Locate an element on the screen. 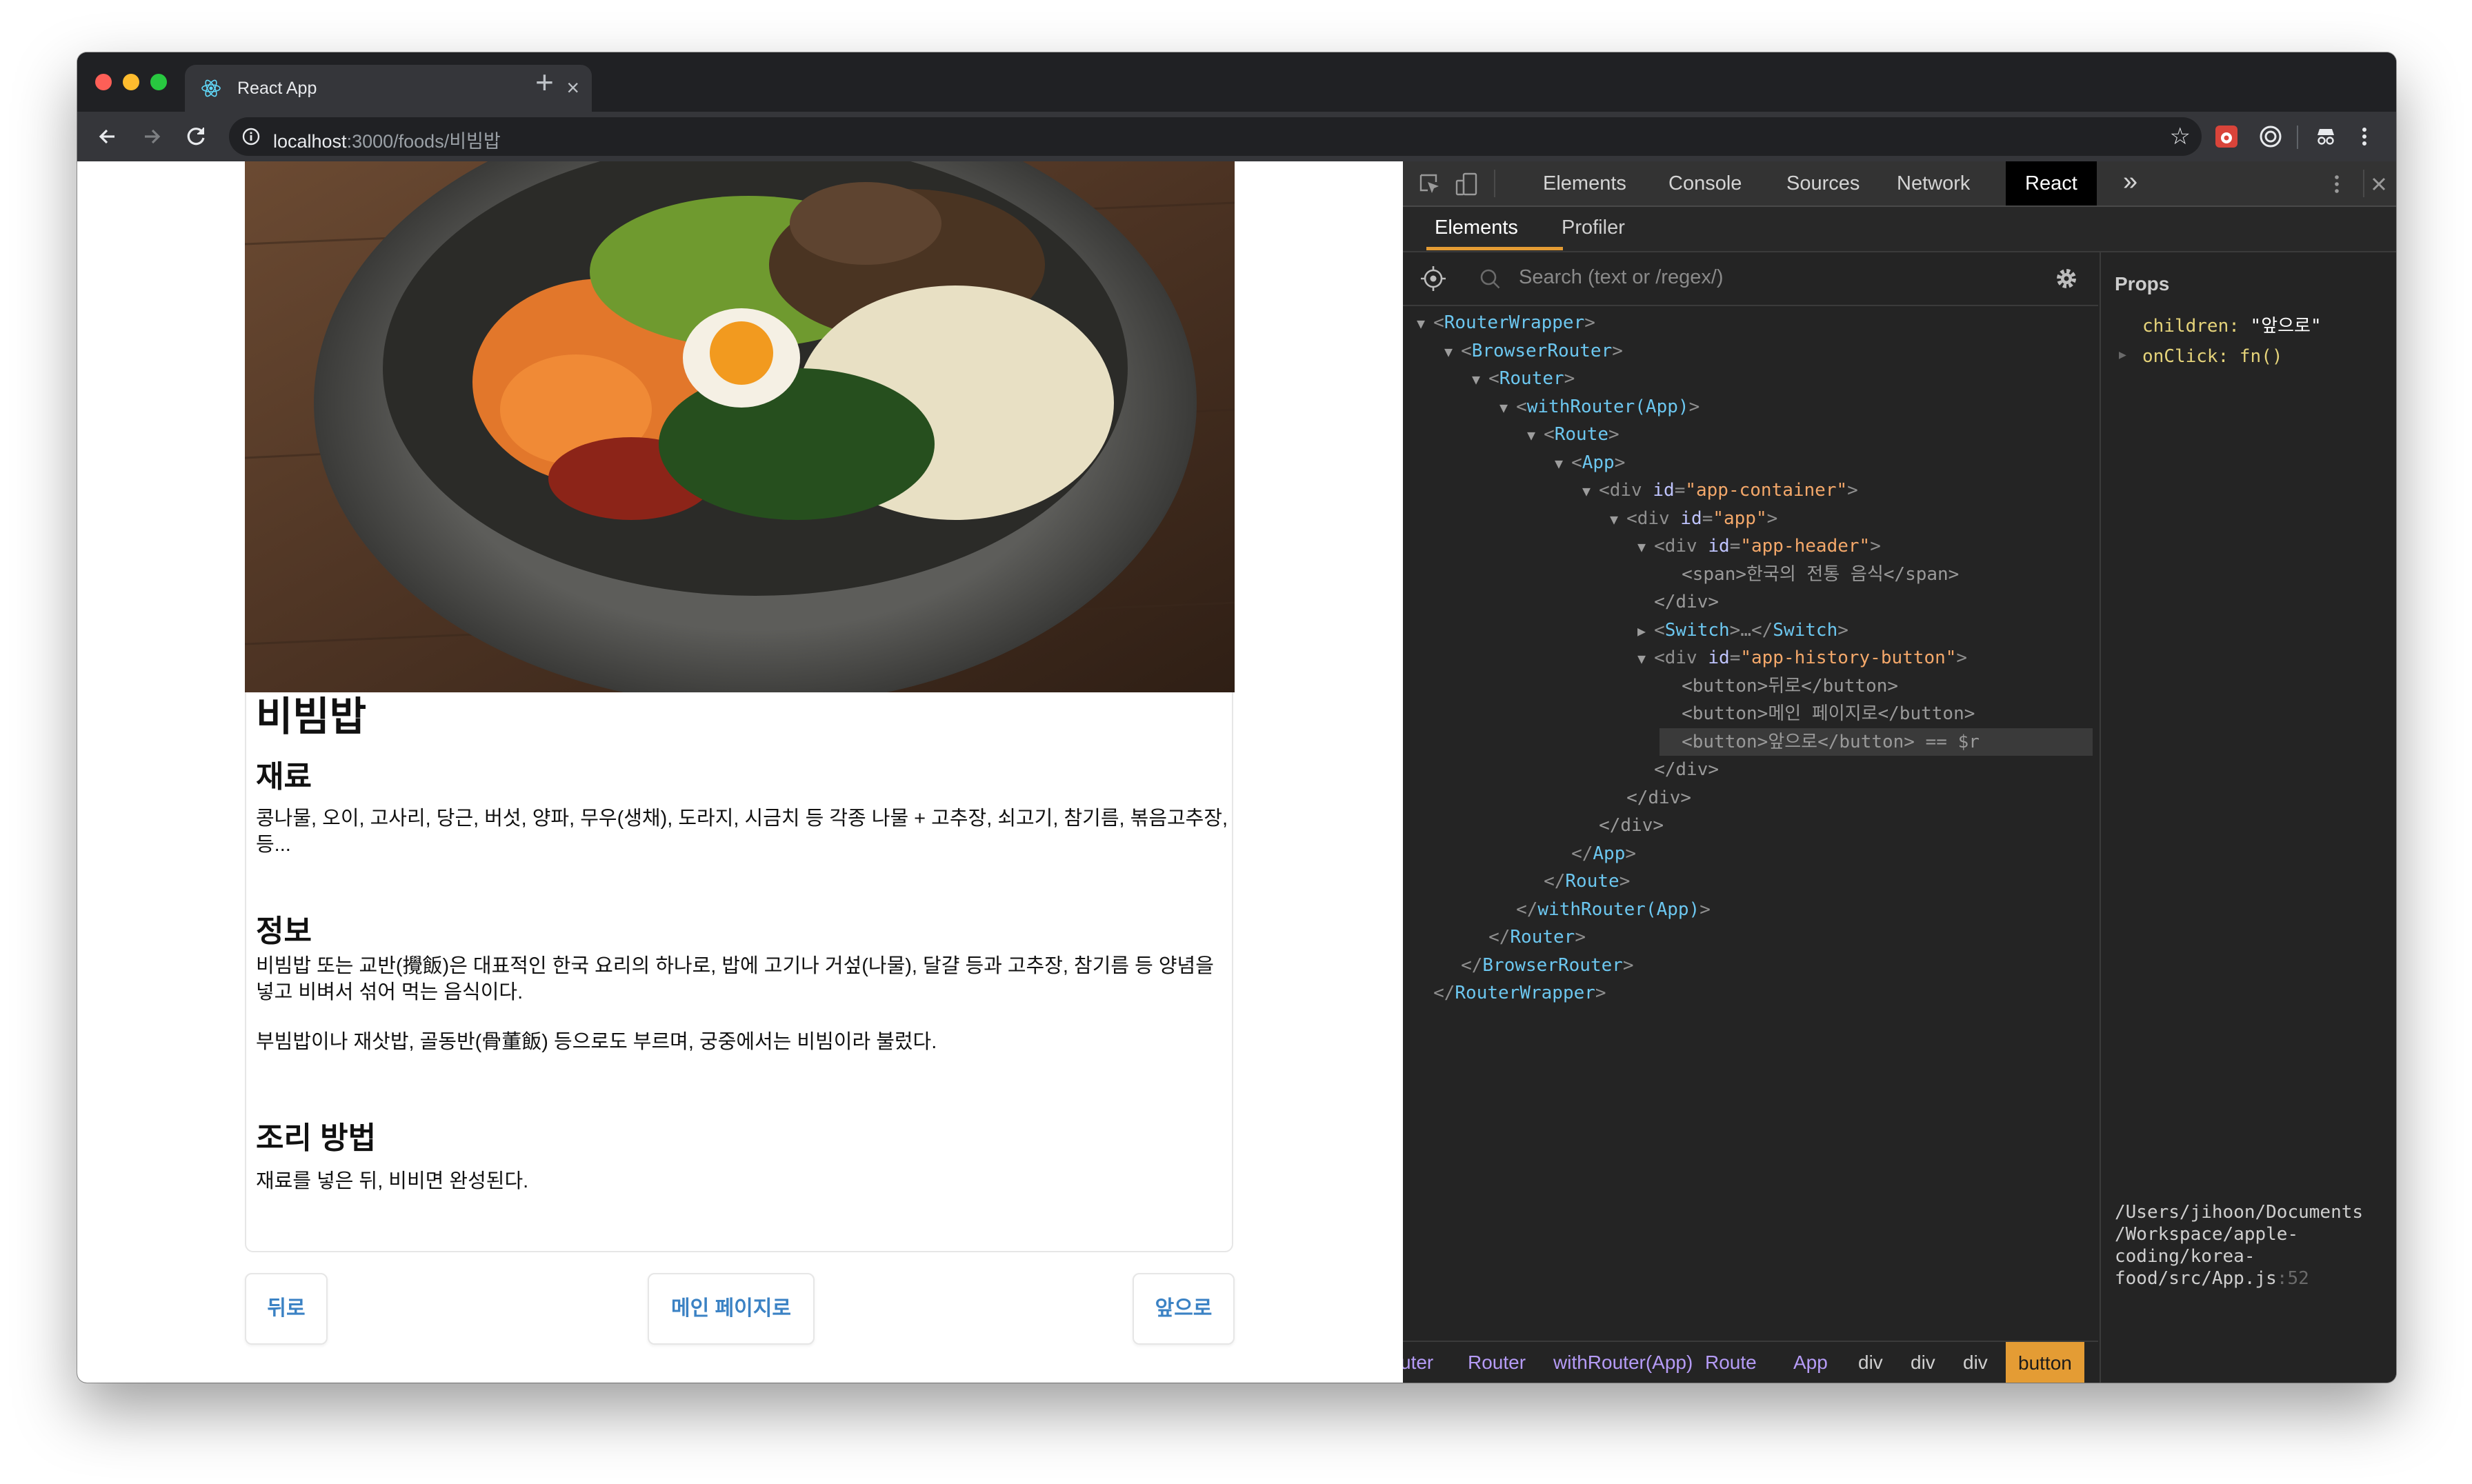 The image size is (2472, 1484). forward-button: 앞으로 is located at coordinates (1184, 1309).